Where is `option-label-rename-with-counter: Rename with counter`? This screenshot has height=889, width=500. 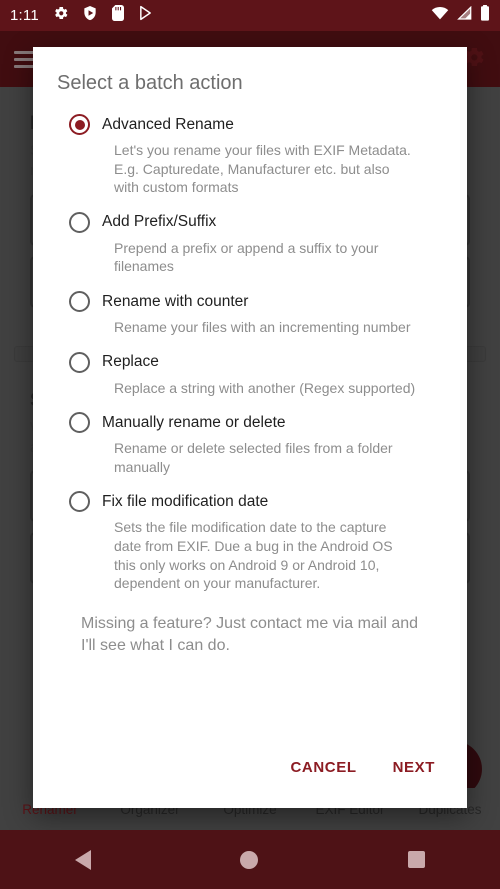 option-label-rename-with-counter: Rename with counter is located at coordinates (175, 301).